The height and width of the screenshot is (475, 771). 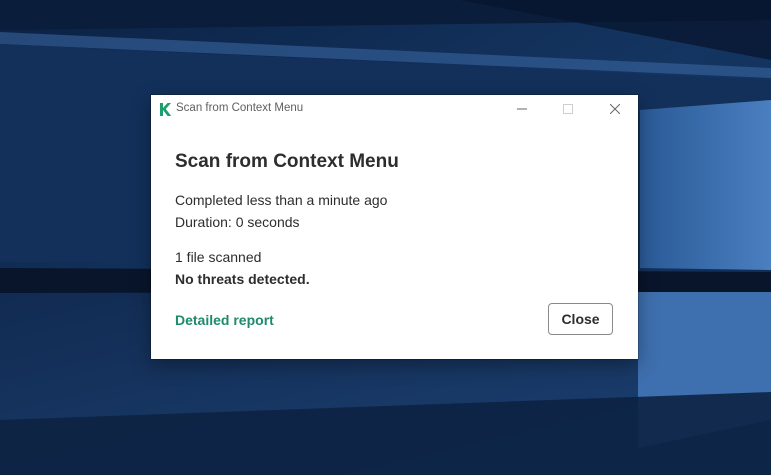 What do you see at coordinates (224, 320) in the screenshot?
I see `detailed-report-link: Detailed report` at bounding box center [224, 320].